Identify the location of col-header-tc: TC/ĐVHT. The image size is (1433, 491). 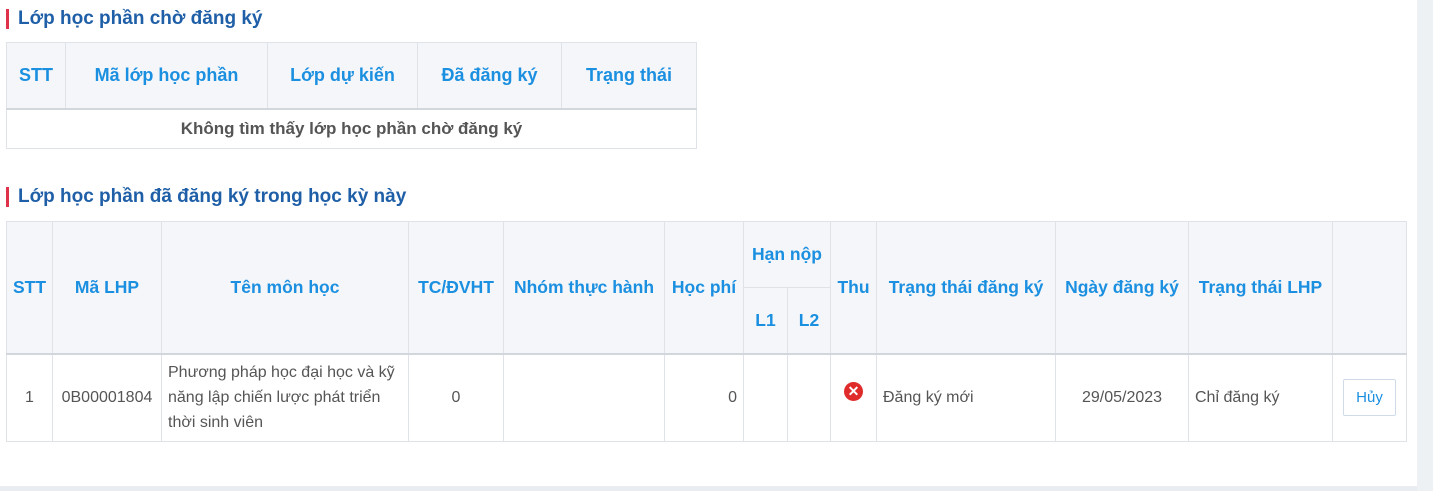
(456, 288).